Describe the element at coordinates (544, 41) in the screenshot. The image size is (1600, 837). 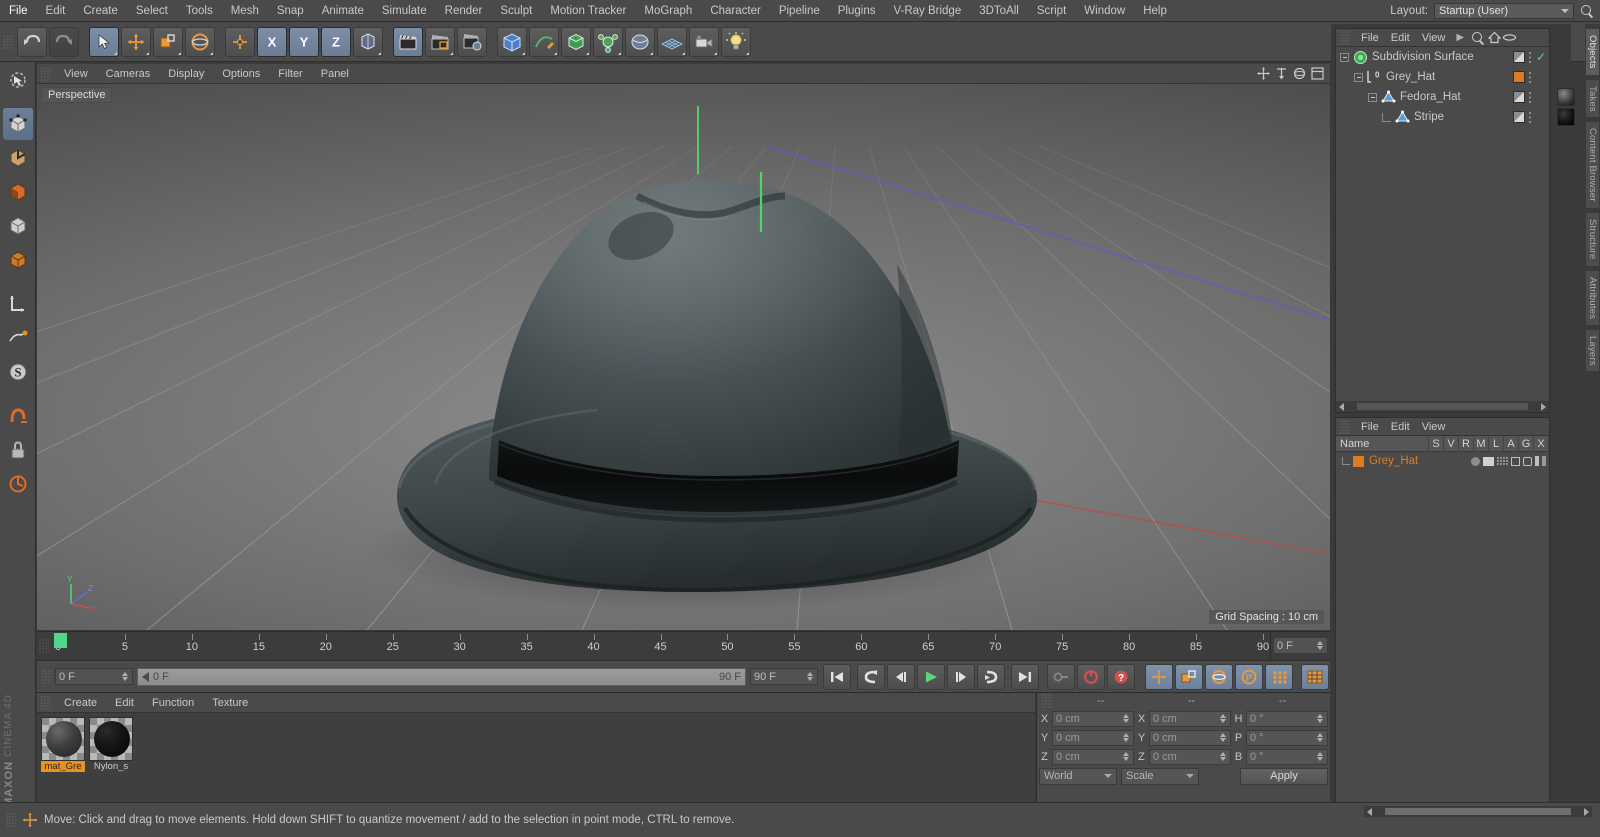
I see `add-spline-button` at that location.